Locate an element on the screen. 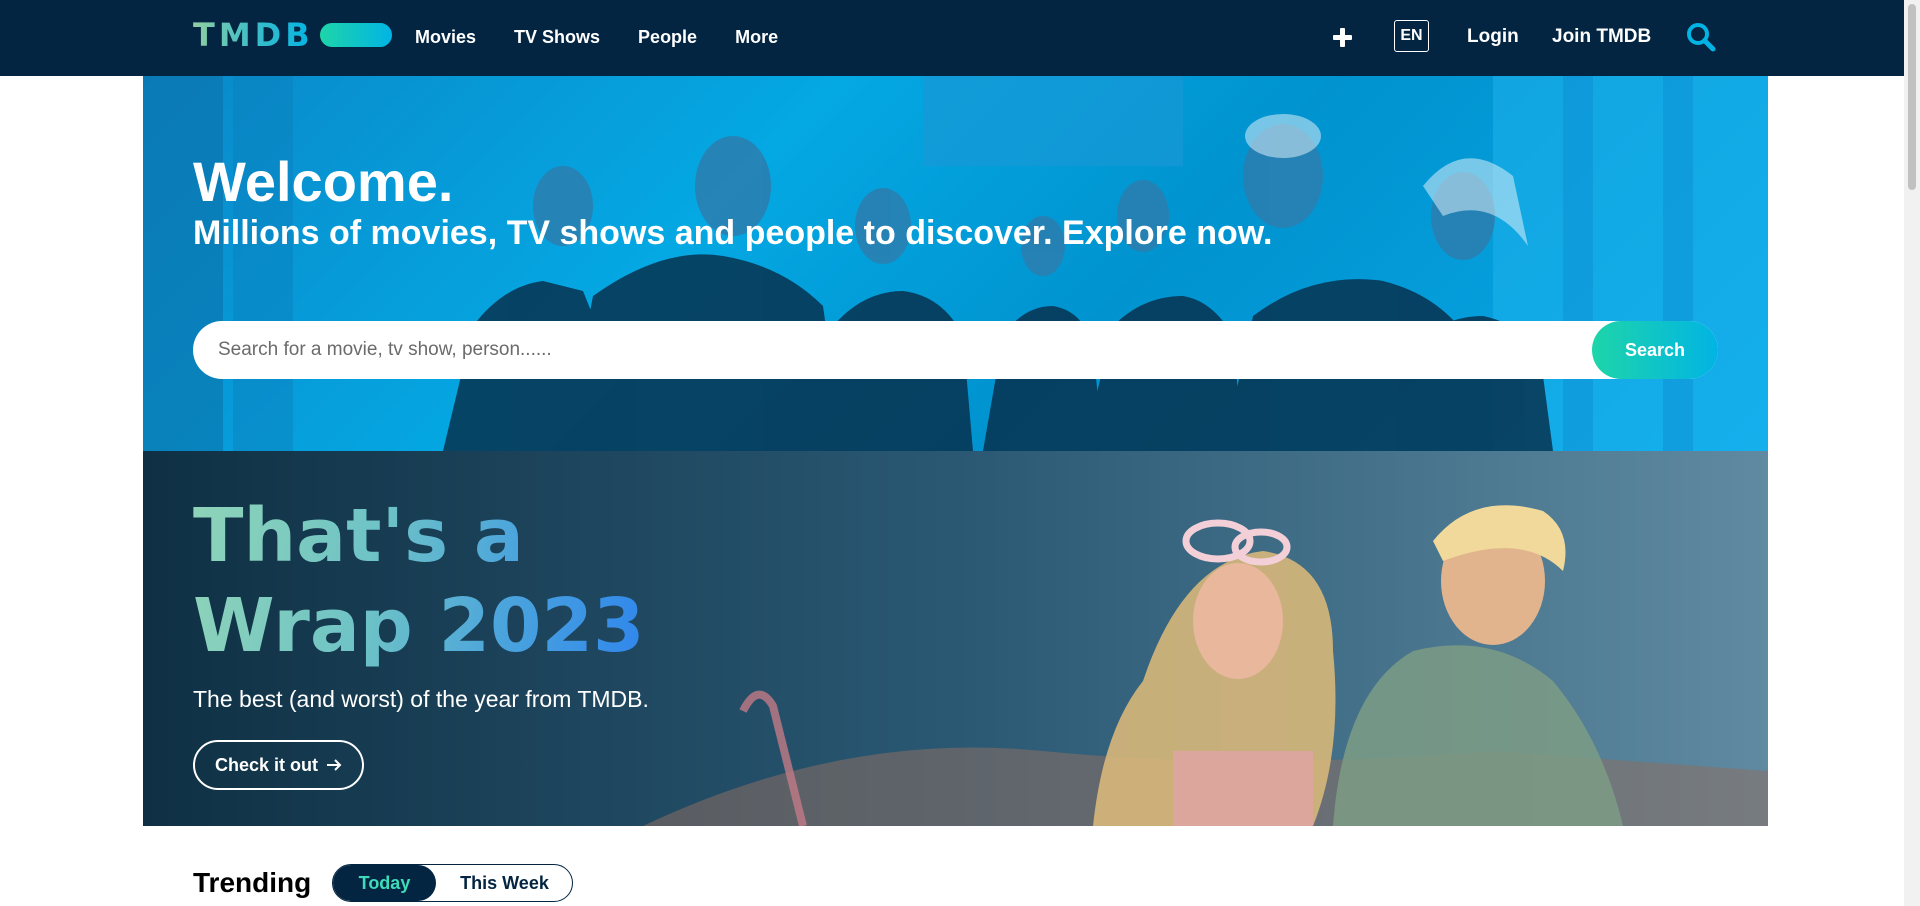  login-link: Login is located at coordinates (1493, 37).